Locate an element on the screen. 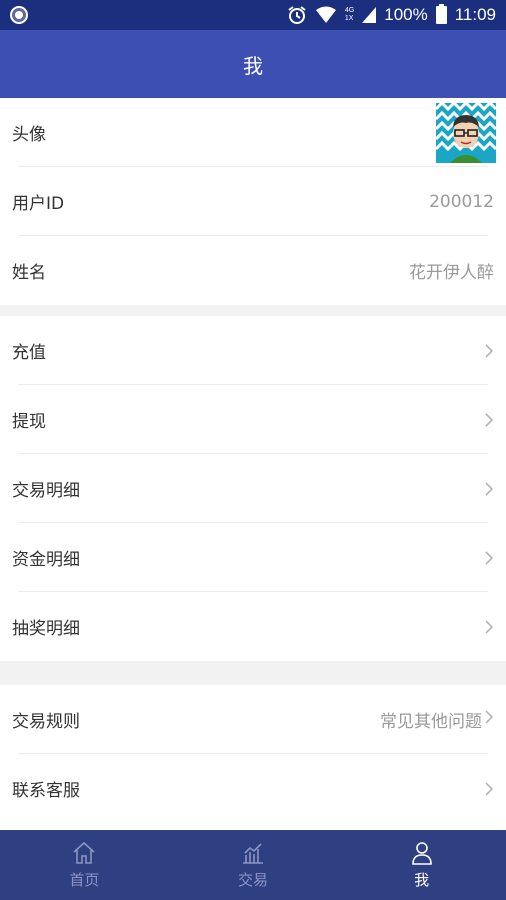 Image resolution: width=506 pixels, height=900 pixels. alarm-icon is located at coordinates (297, 15).